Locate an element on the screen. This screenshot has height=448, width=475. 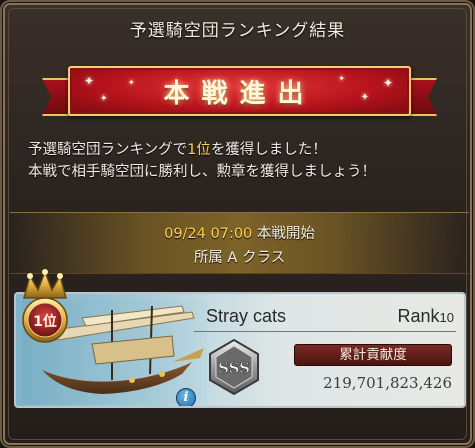
message-text: を獲得しました！ is located at coordinates (268, 150).